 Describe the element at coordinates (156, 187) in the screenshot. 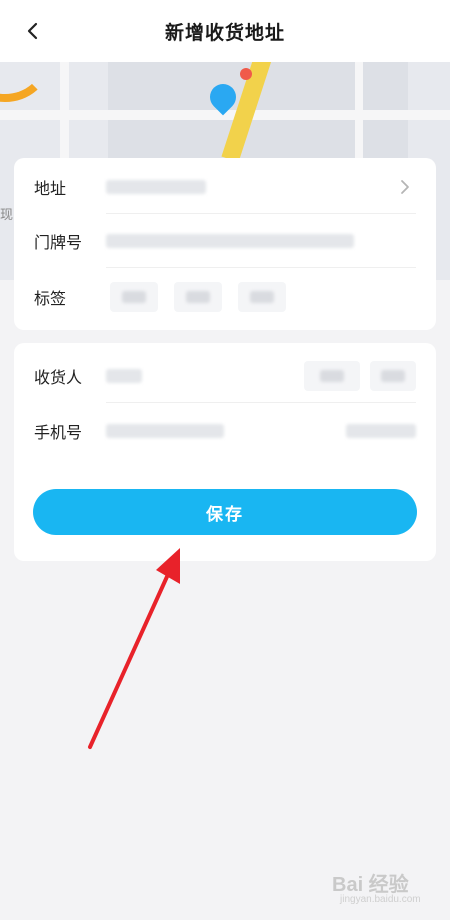

I see `address-value` at that location.